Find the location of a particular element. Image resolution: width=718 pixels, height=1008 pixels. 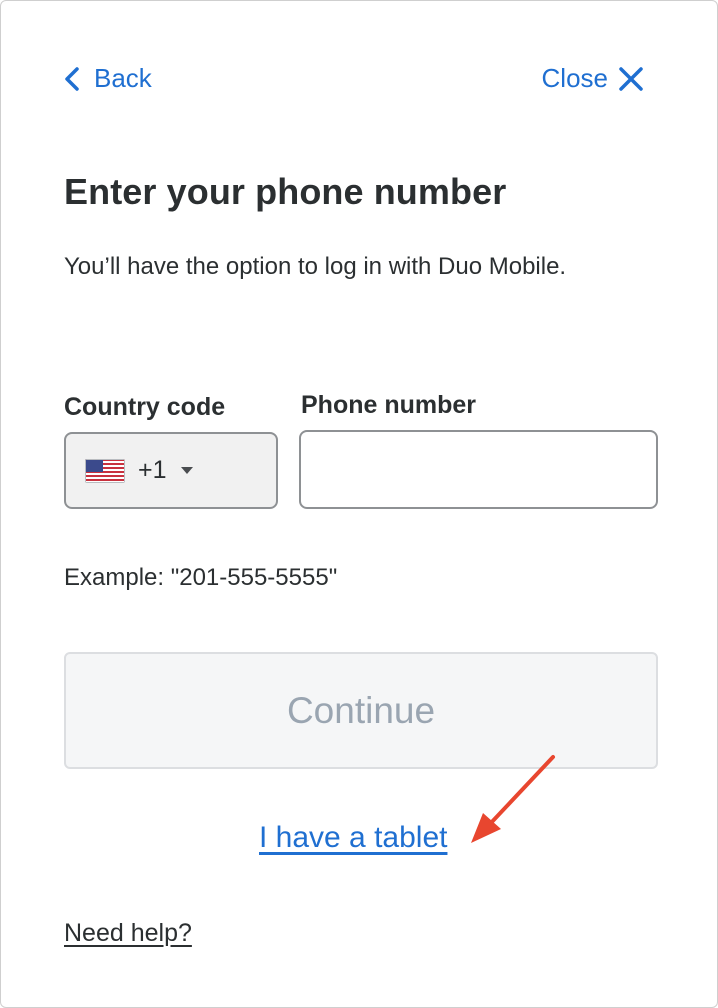

country-code-select: +1 is located at coordinates (171, 470).